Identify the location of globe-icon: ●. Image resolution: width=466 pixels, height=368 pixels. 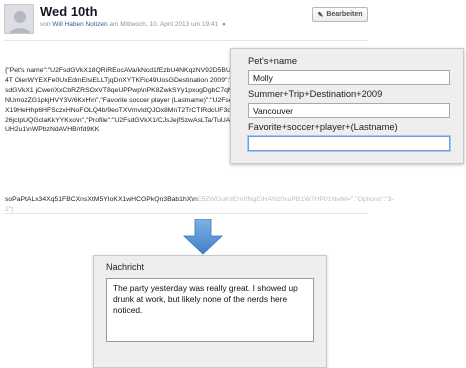
(224, 24).